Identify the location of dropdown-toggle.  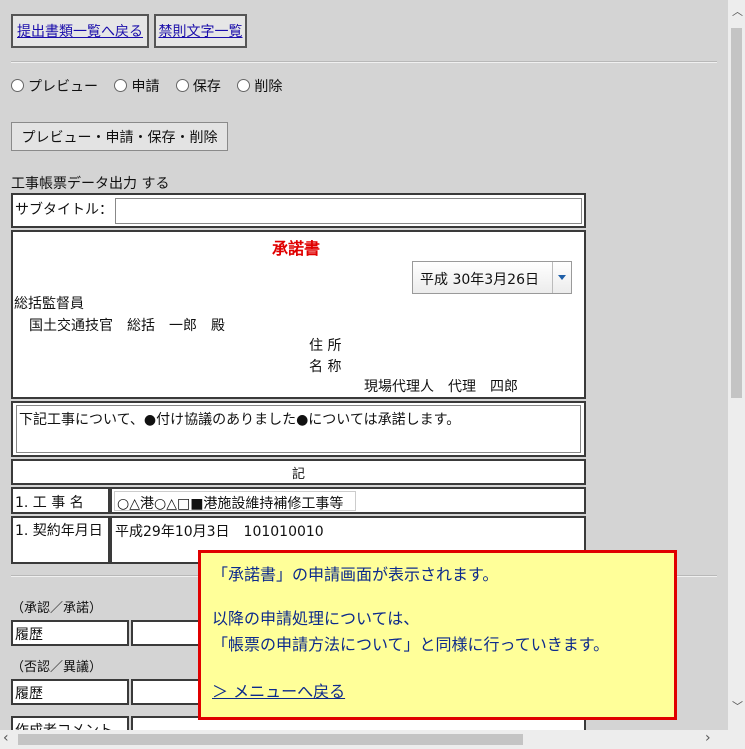
(561, 277).